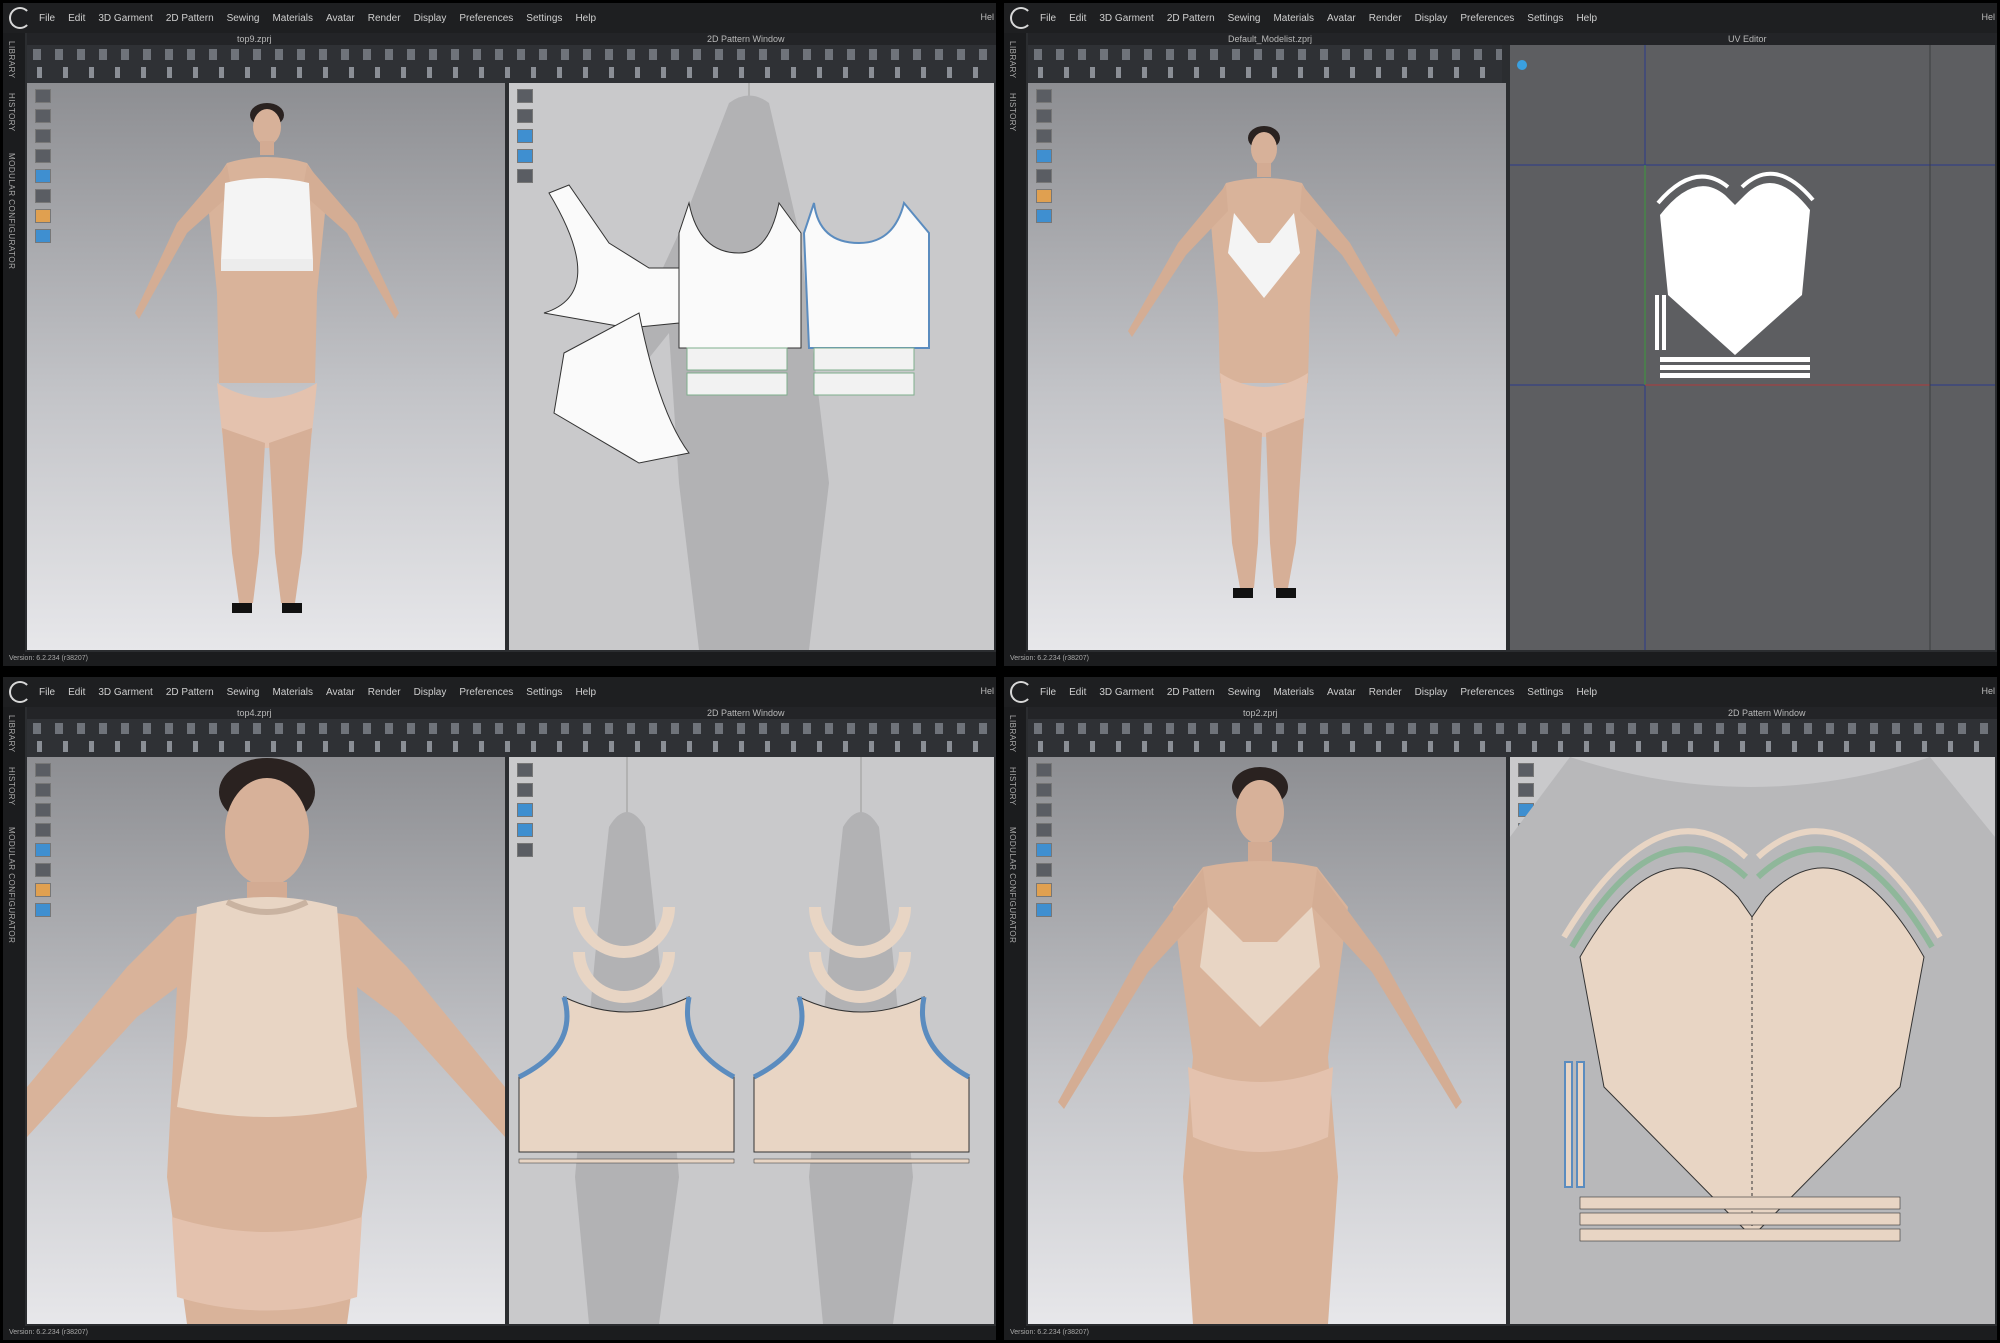  Describe the element at coordinates (1747, 39) in the screenshot. I see `uv-editor-title: UV Editor` at that location.